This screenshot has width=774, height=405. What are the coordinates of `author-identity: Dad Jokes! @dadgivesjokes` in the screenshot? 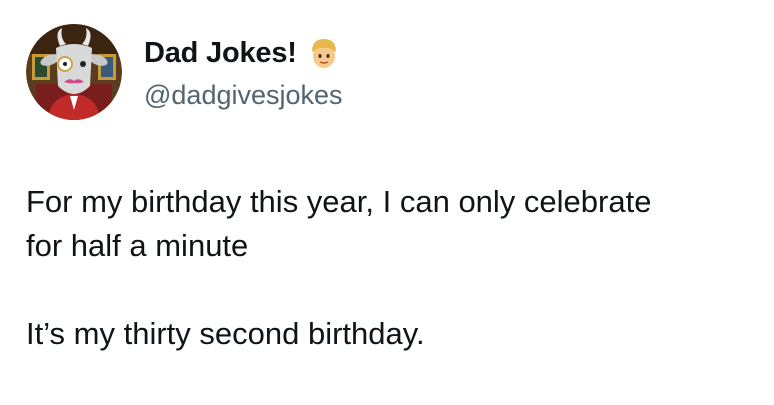 It's located at (243, 72).